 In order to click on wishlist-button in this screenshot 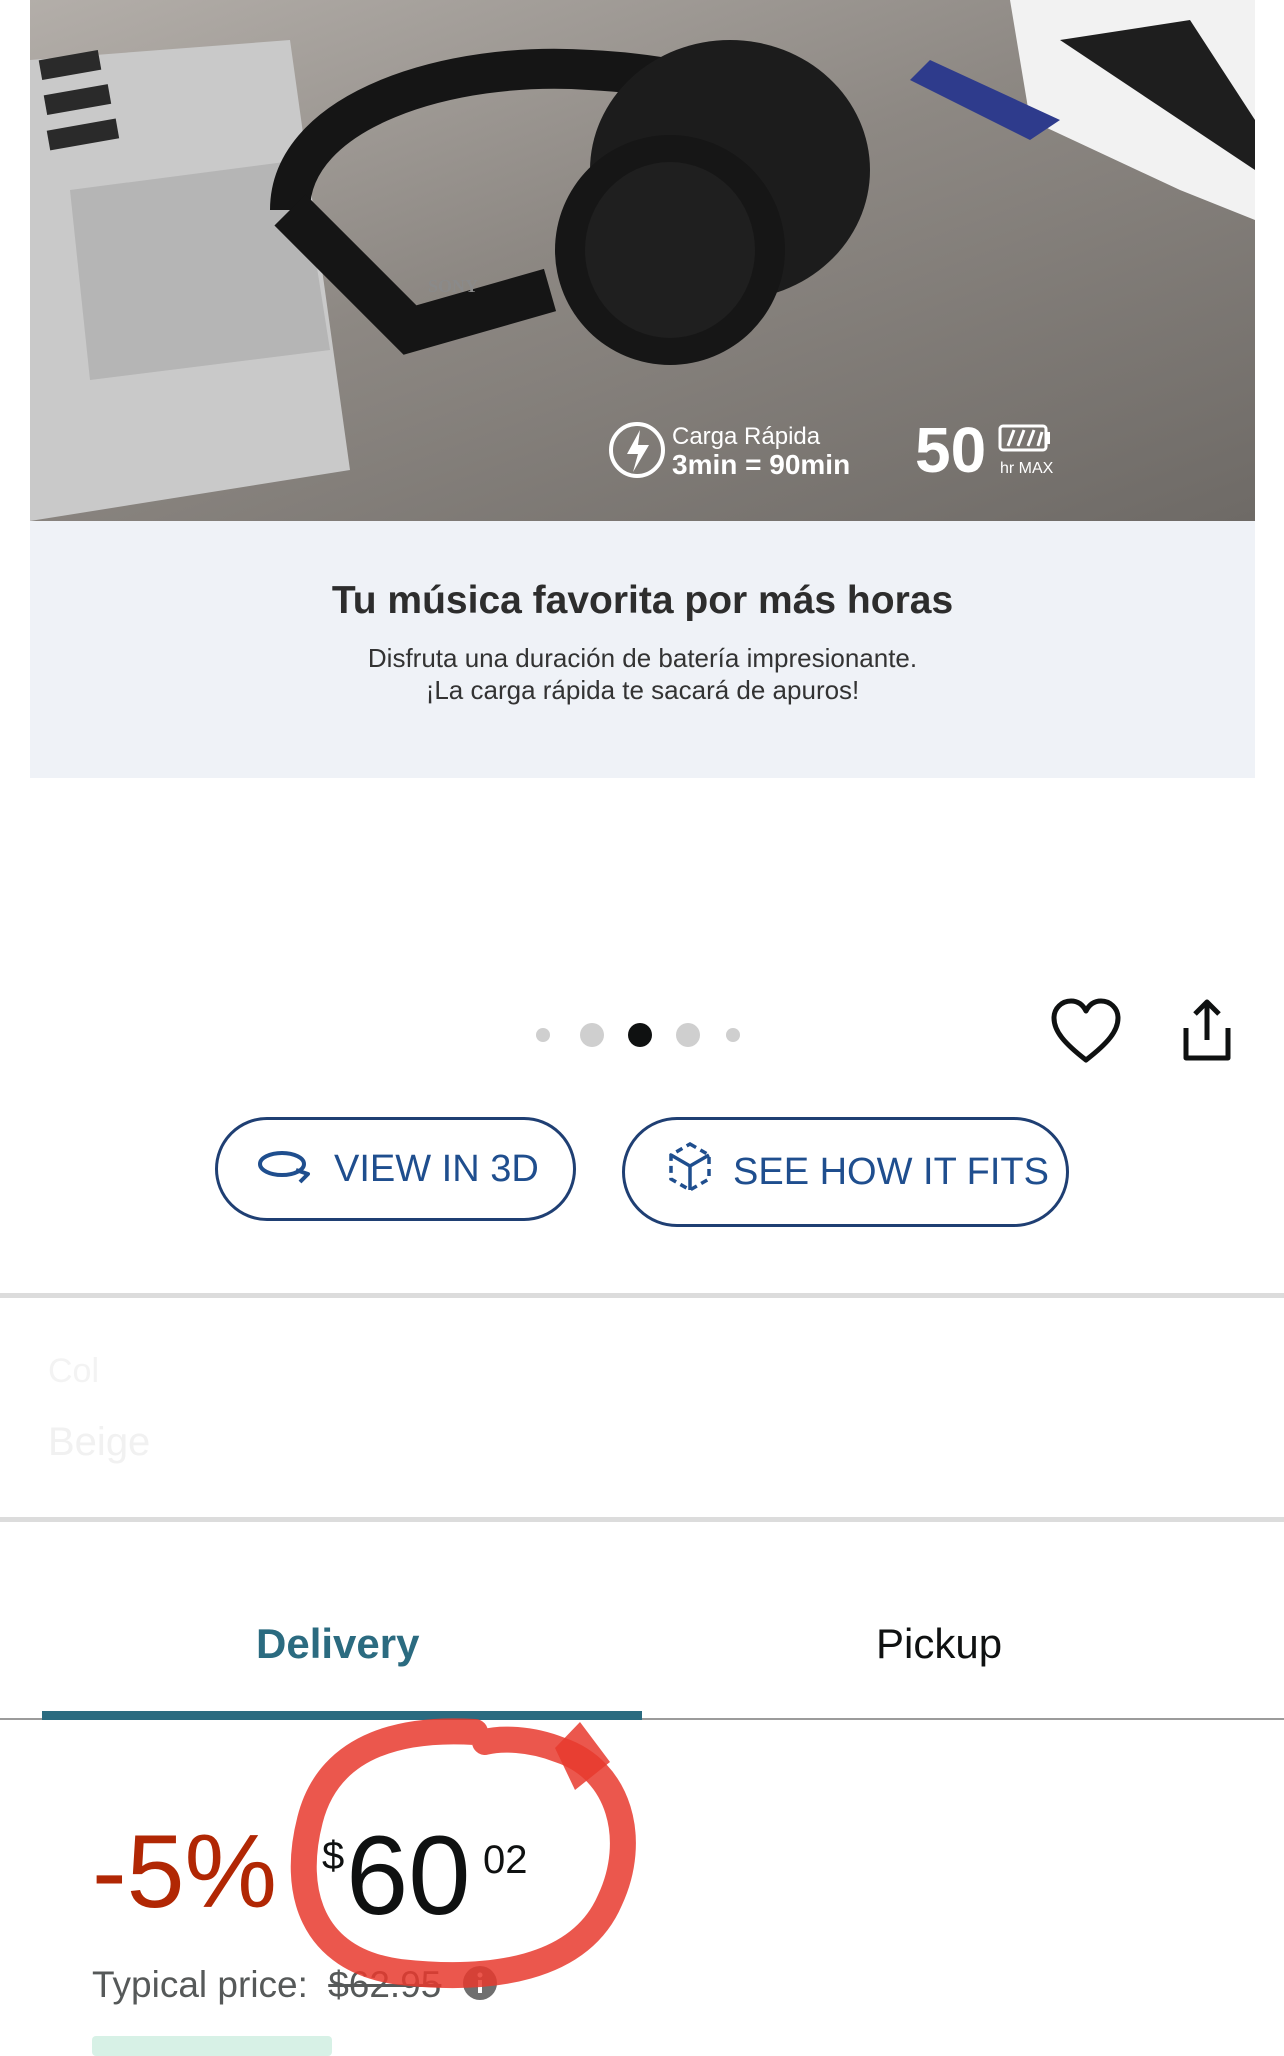, I will do `click(1086, 1032)`.